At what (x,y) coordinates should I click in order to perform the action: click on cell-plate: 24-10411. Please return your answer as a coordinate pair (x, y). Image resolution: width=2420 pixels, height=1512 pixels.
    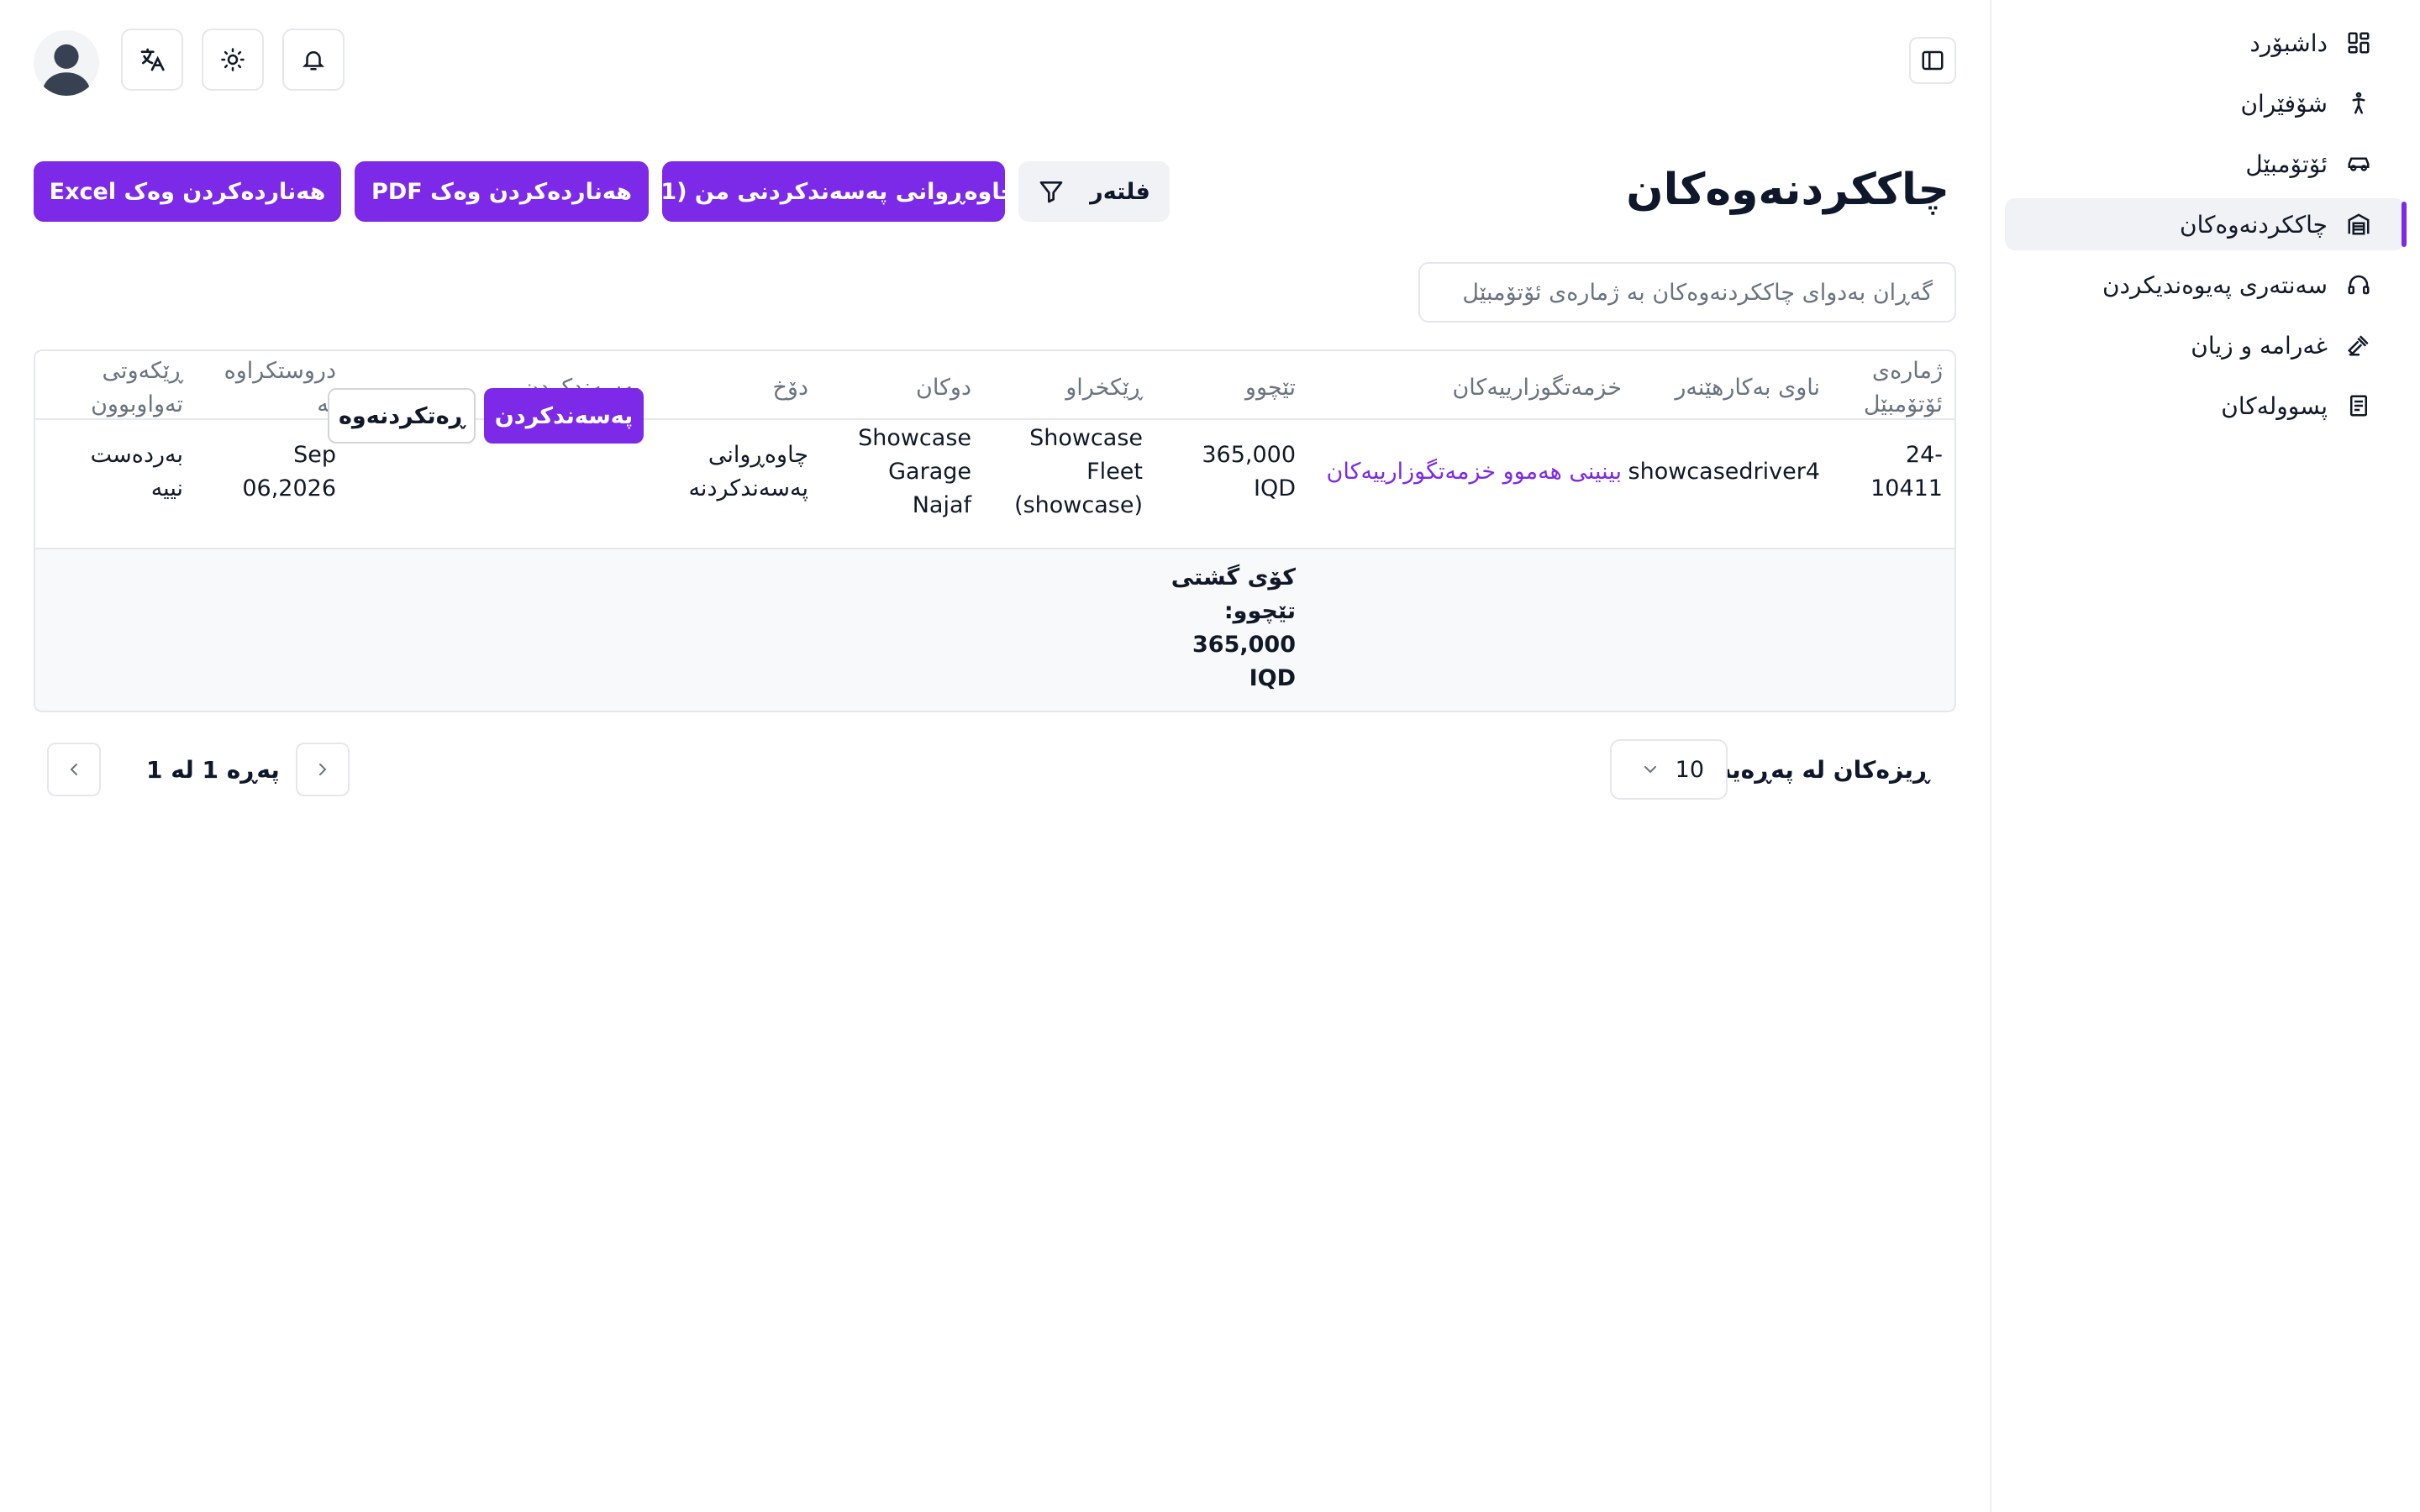
    Looking at the image, I should click on (1907, 471).